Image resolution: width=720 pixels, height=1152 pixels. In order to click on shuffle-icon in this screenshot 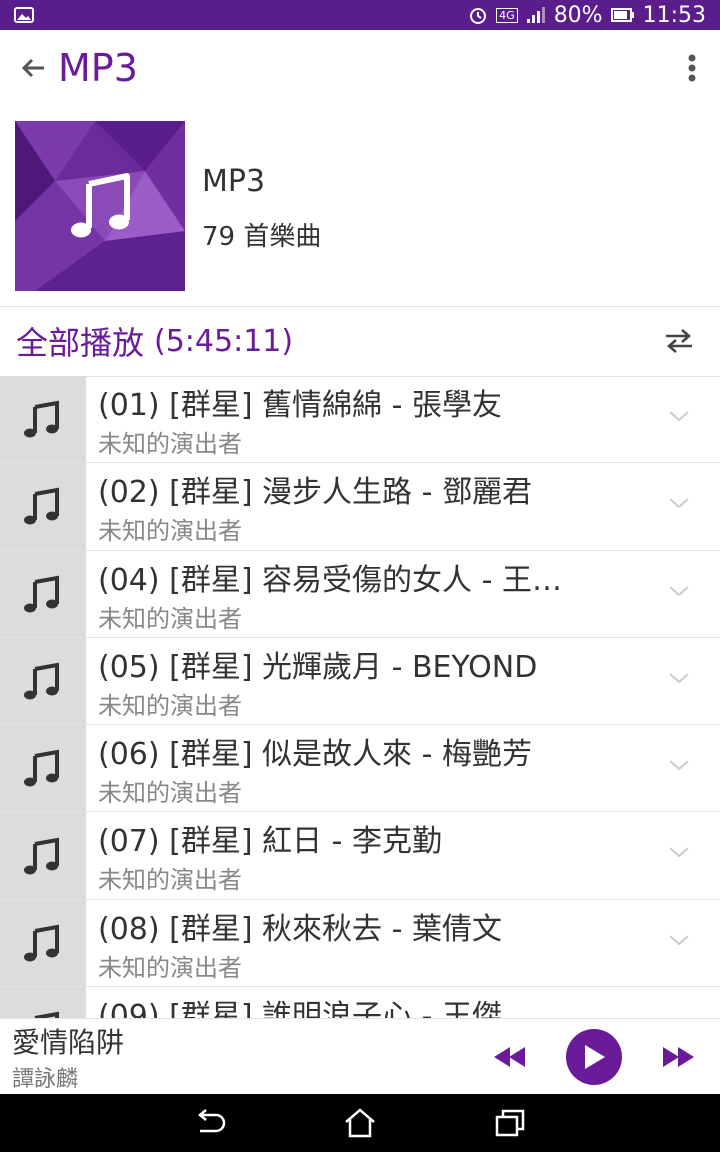, I will do `click(679, 341)`.